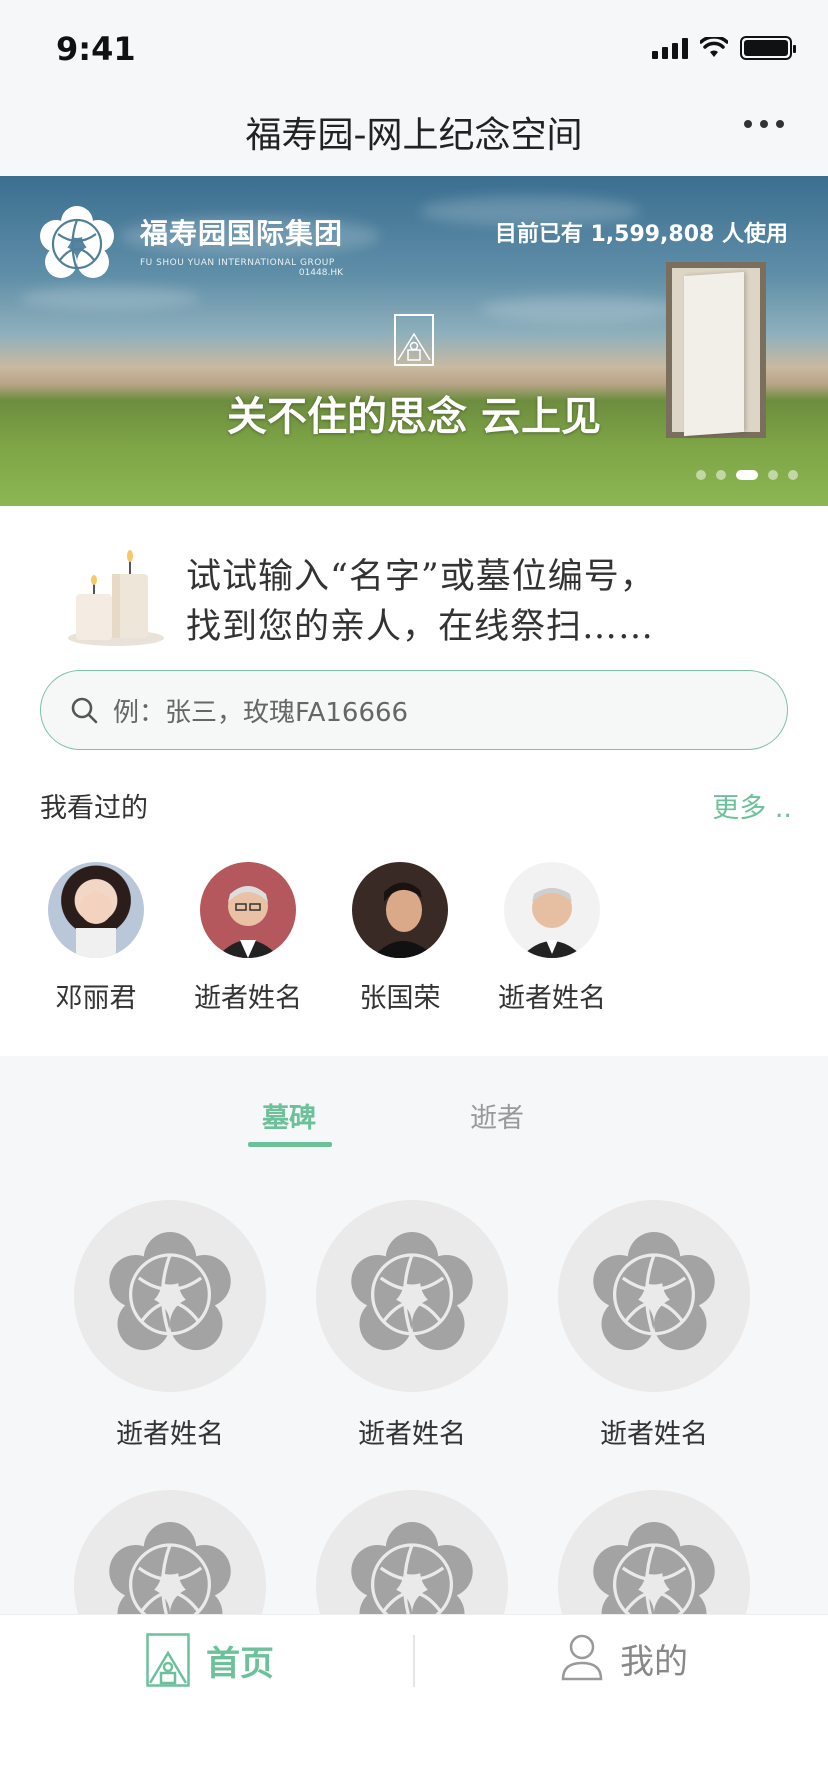 The image size is (828, 1792). What do you see at coordinates (421, 577) in the screenshot?
I see `intro-line-1: 试试输入“名字”或墓位编号，` at bounding box center [421, 577].